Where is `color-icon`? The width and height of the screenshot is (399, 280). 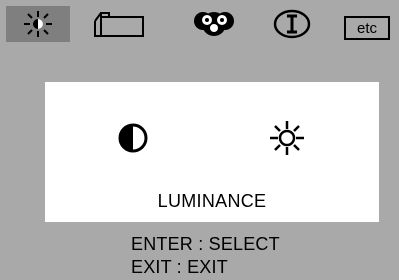 color-icon is located at coordinates (214, 24).